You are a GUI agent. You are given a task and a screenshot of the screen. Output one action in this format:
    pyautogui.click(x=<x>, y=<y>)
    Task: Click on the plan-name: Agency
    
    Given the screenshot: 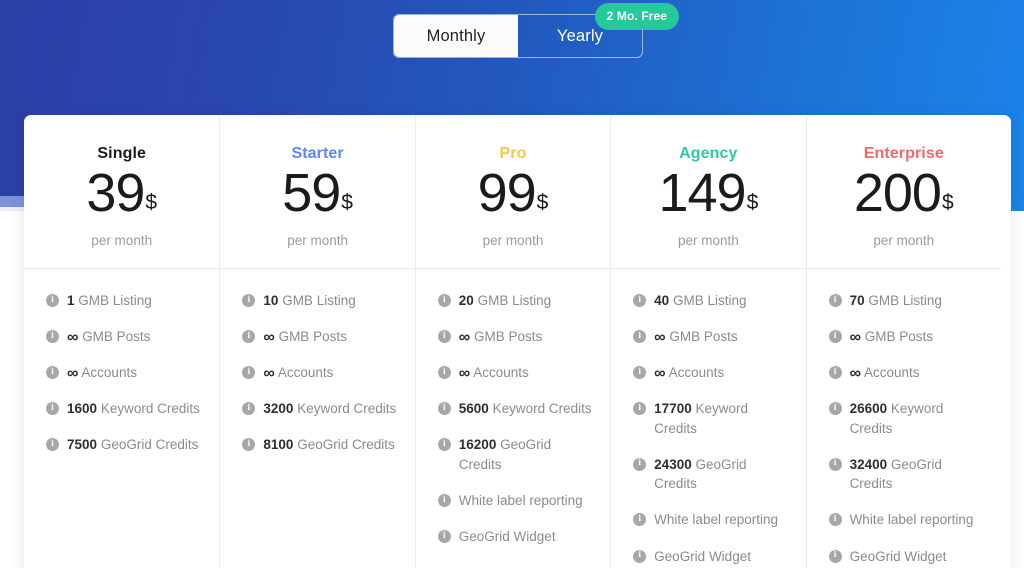 What is the action you would take?
    pyautogui.click(x=708, y=153)
    